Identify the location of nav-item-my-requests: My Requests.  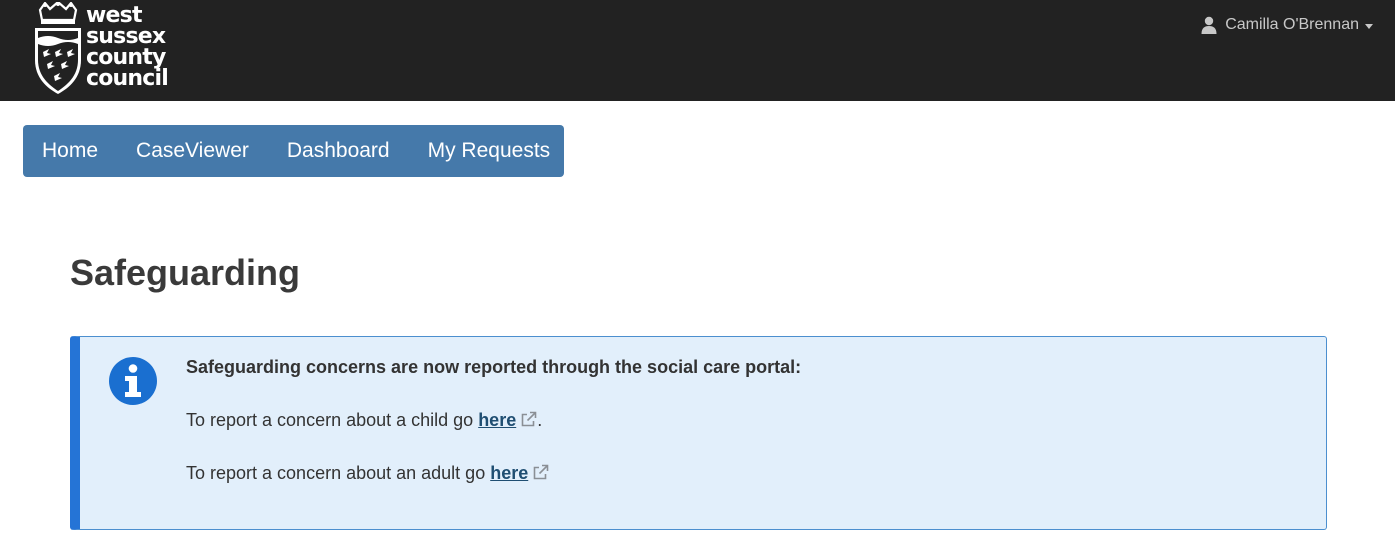
(489, 151).